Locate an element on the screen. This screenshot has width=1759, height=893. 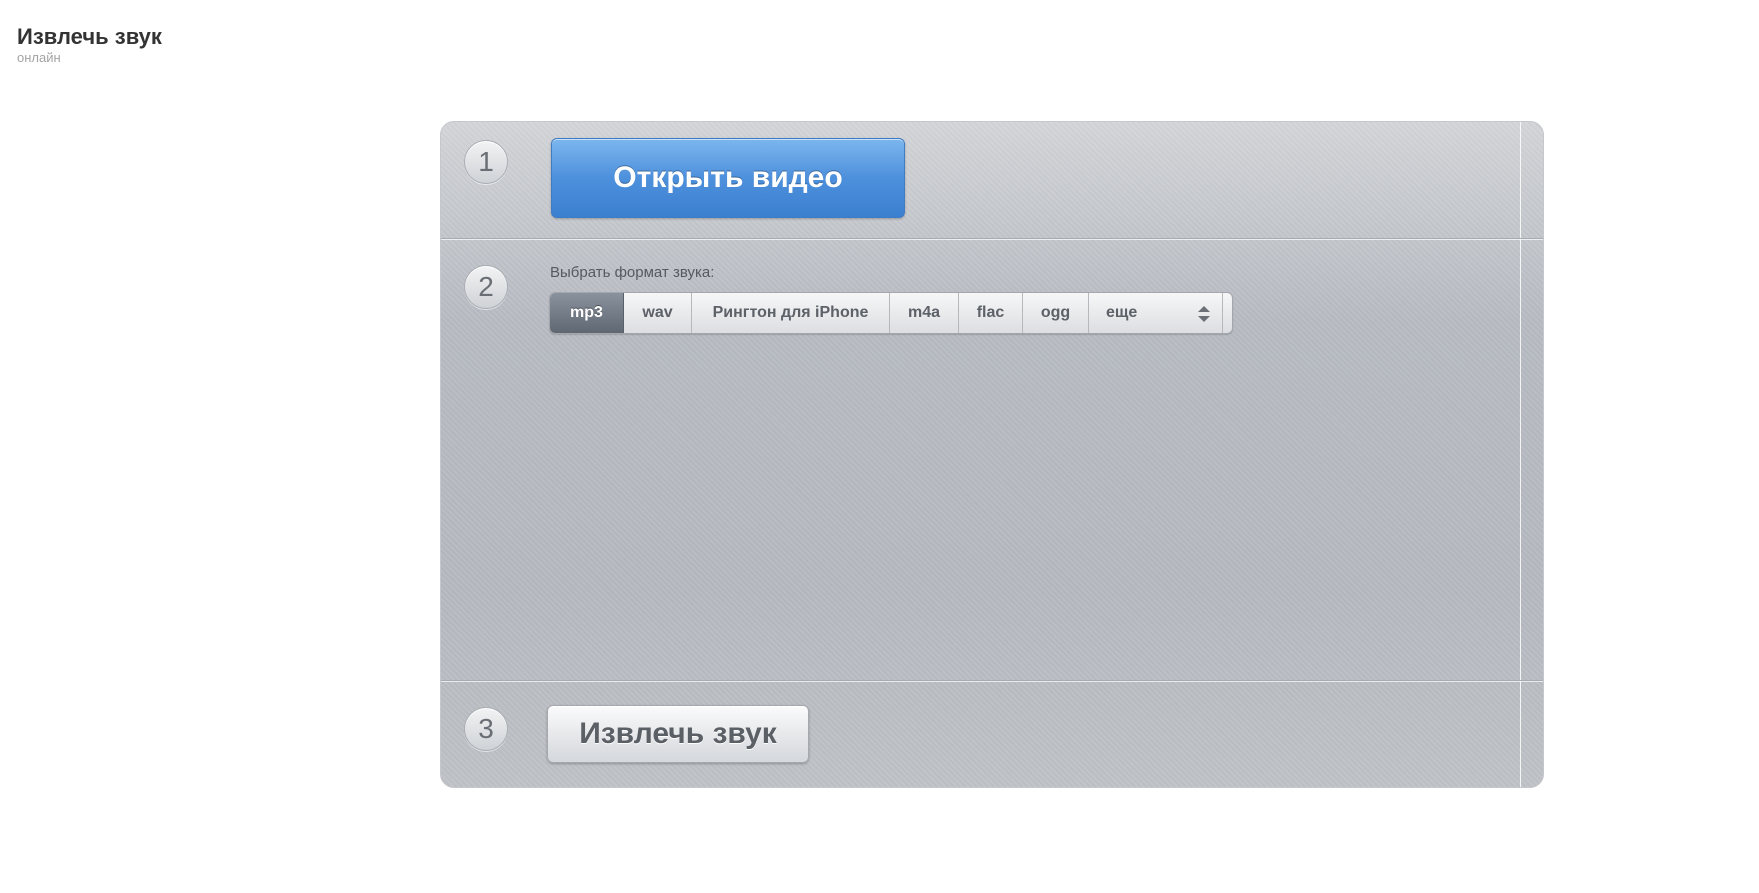
page-title: Извлечь звук is located at coordinates (89, 36).